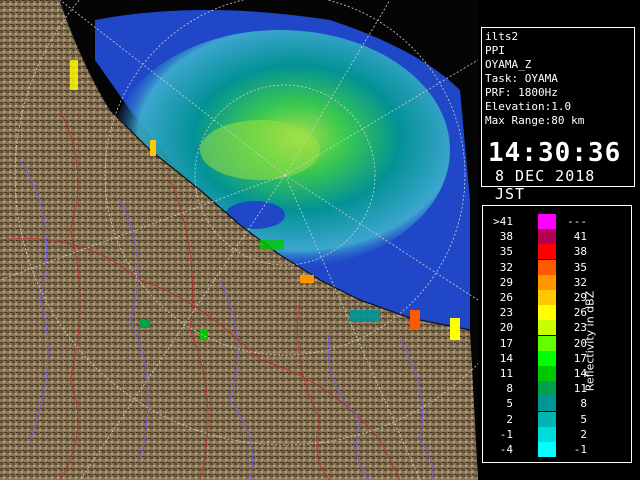 The width and height of the screenshot is (640, 480). I want to click on legend-lower-bound: 26, so click(506, 297).